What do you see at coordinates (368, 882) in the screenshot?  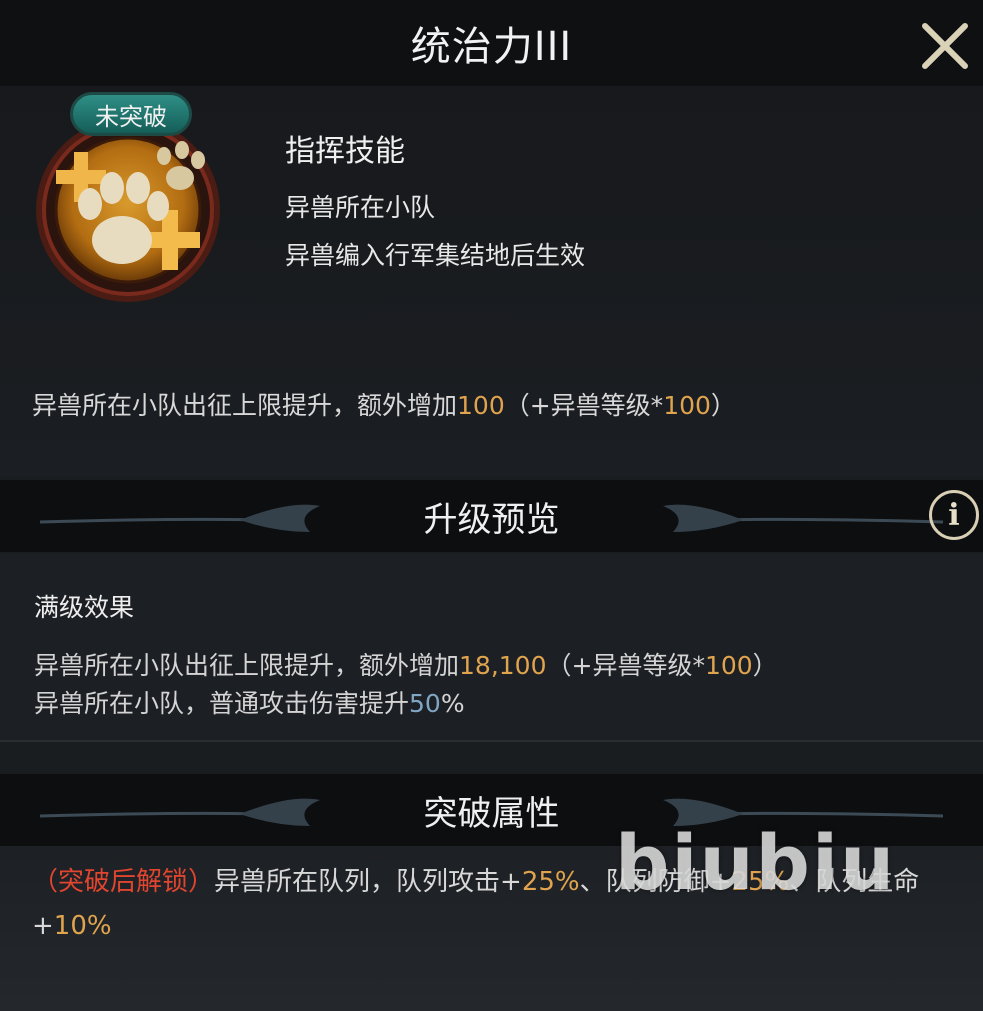 I see `bt-text-1: 异兽所在队列，队列攻击+` at bounding box center [368, 882].